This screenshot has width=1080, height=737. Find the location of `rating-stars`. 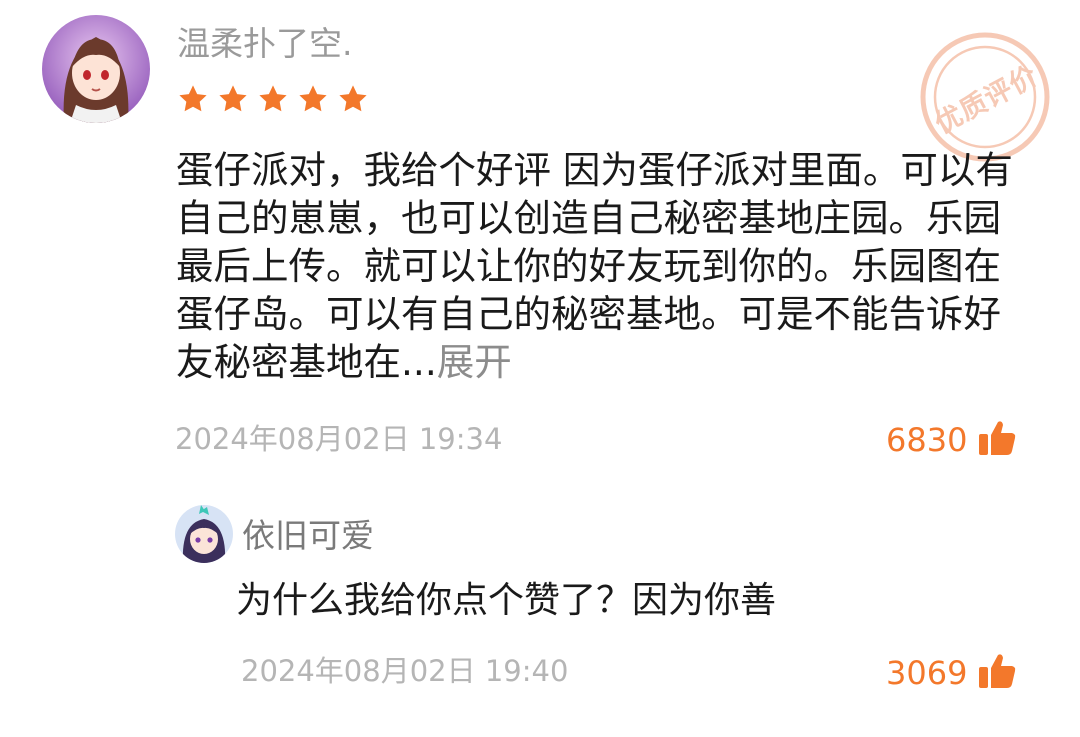

rating-stars is located at coordinates (273, 99).